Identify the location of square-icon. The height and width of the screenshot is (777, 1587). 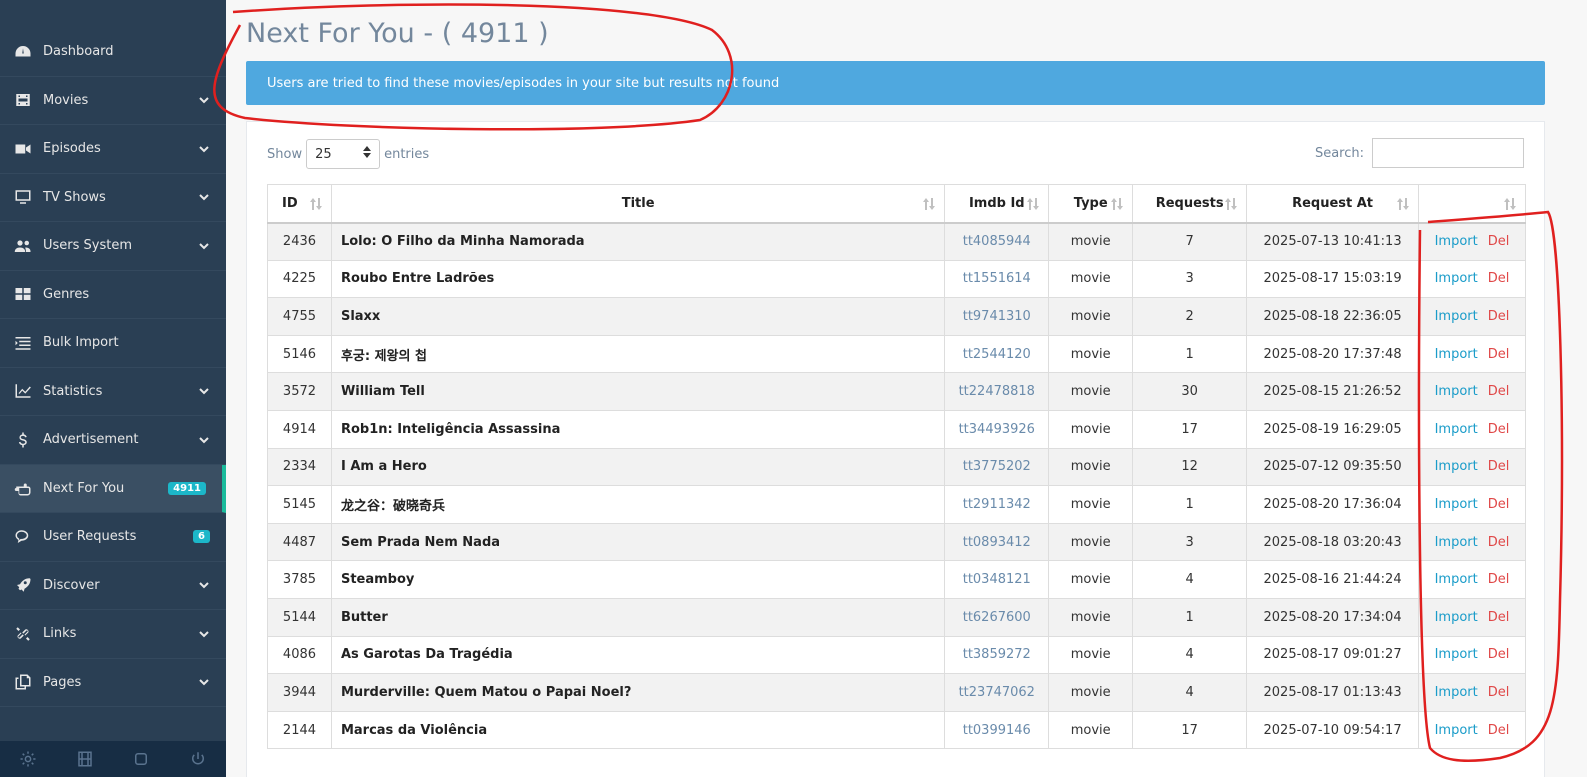
(141, 759).